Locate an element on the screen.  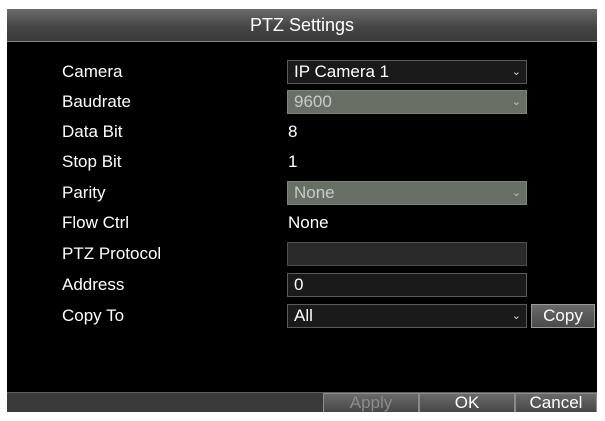
address-input: 0 is located at coordinates (407, 285).